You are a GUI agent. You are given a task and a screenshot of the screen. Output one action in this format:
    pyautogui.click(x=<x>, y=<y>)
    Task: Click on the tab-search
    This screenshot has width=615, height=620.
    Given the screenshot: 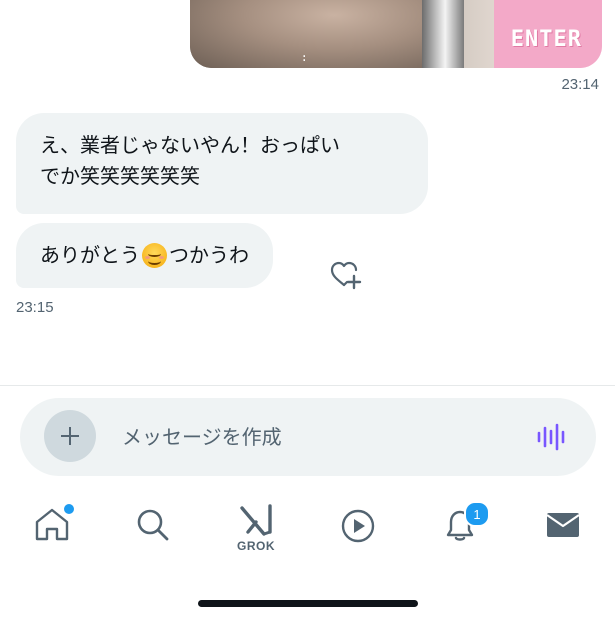 What is the action you would take?
    pyautogui.click(x=153, y=528)
    